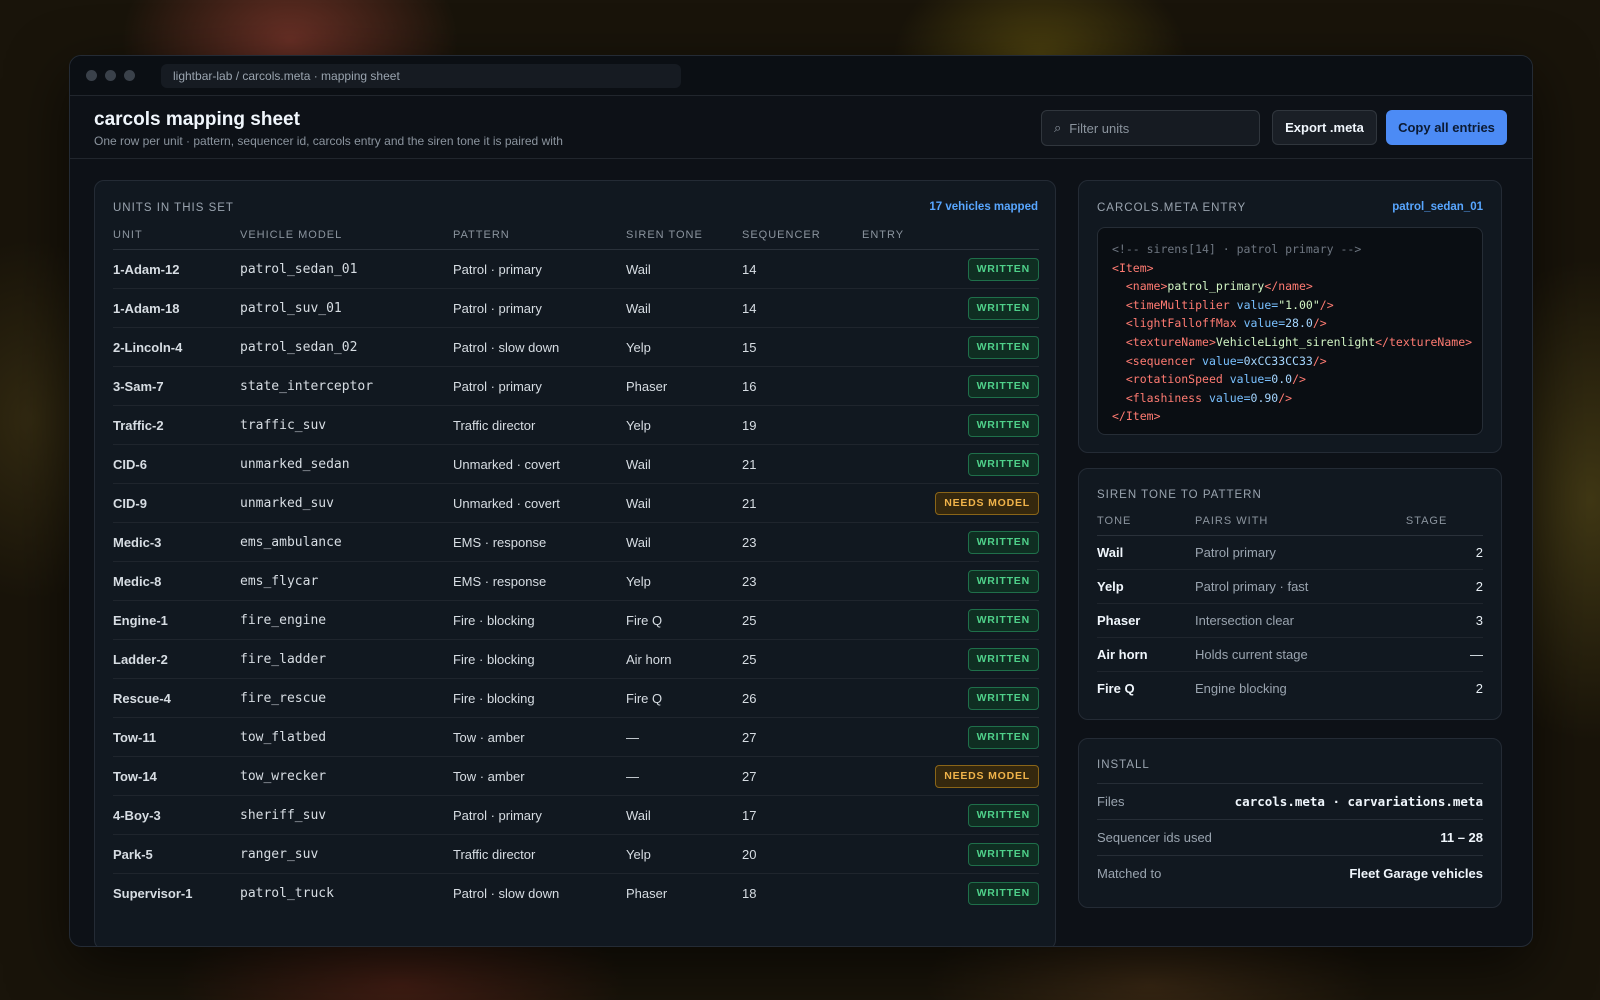  I want to click on page-title: carcols mapping sheet, so click(197, 119).